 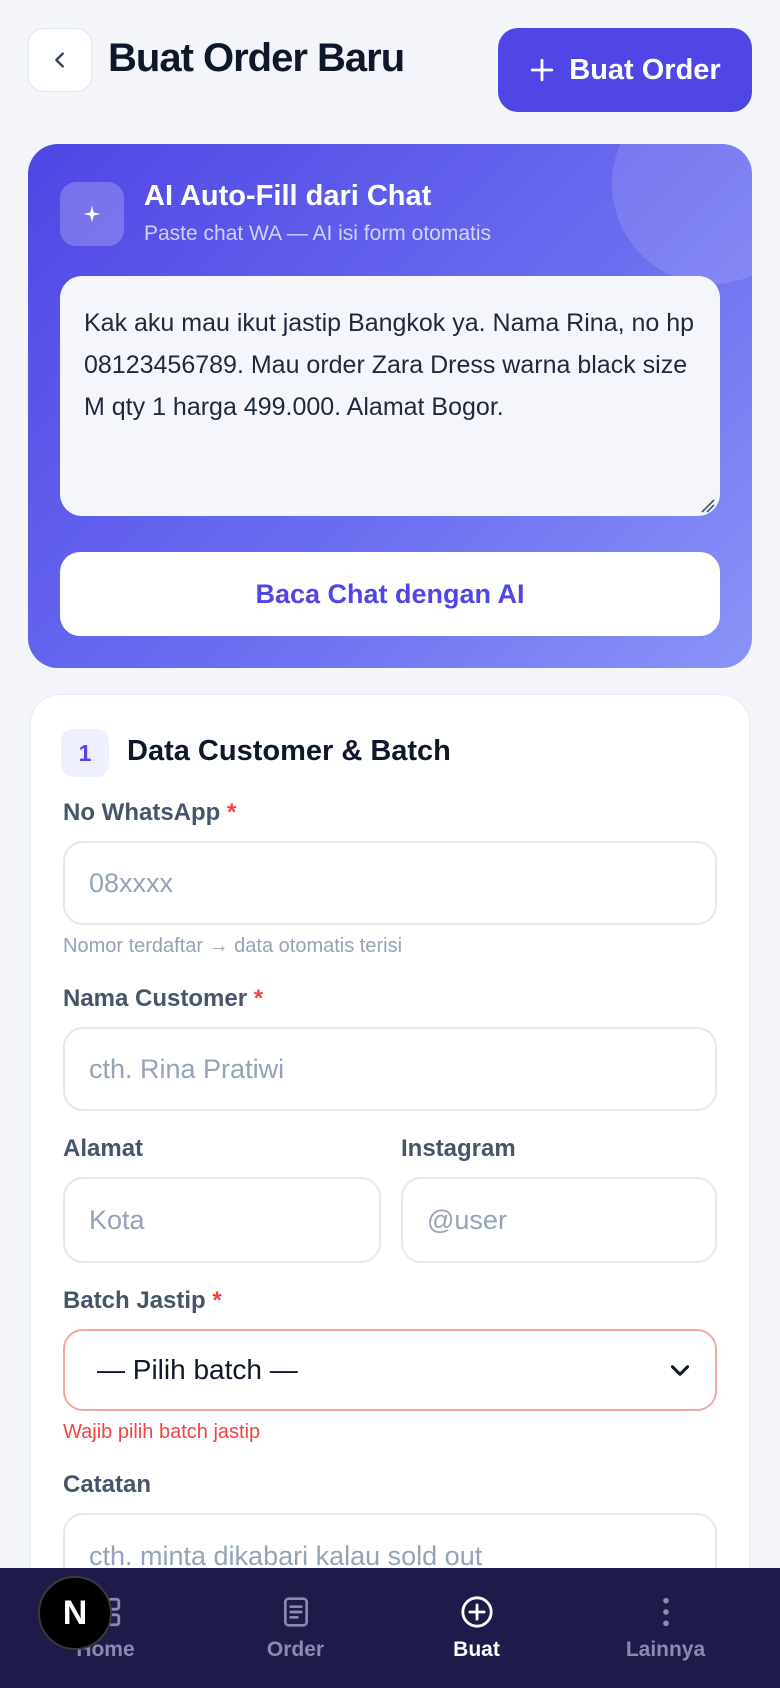 What do you see at coordinates (256, 58) in the screenshot?
I see `page-title: Buat Order Baru` at bounding box center [256, 58].